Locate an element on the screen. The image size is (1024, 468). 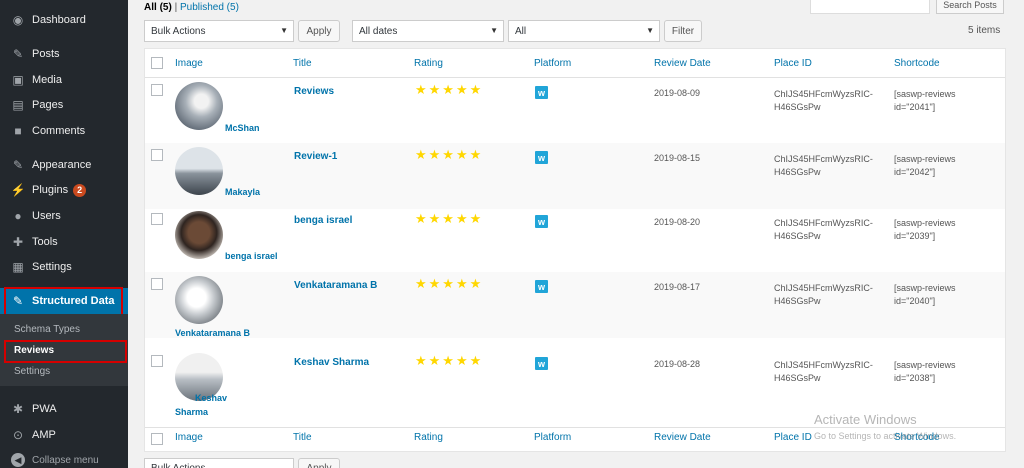
filter-published-link: Published (5) is located at coordinates (209, 7).